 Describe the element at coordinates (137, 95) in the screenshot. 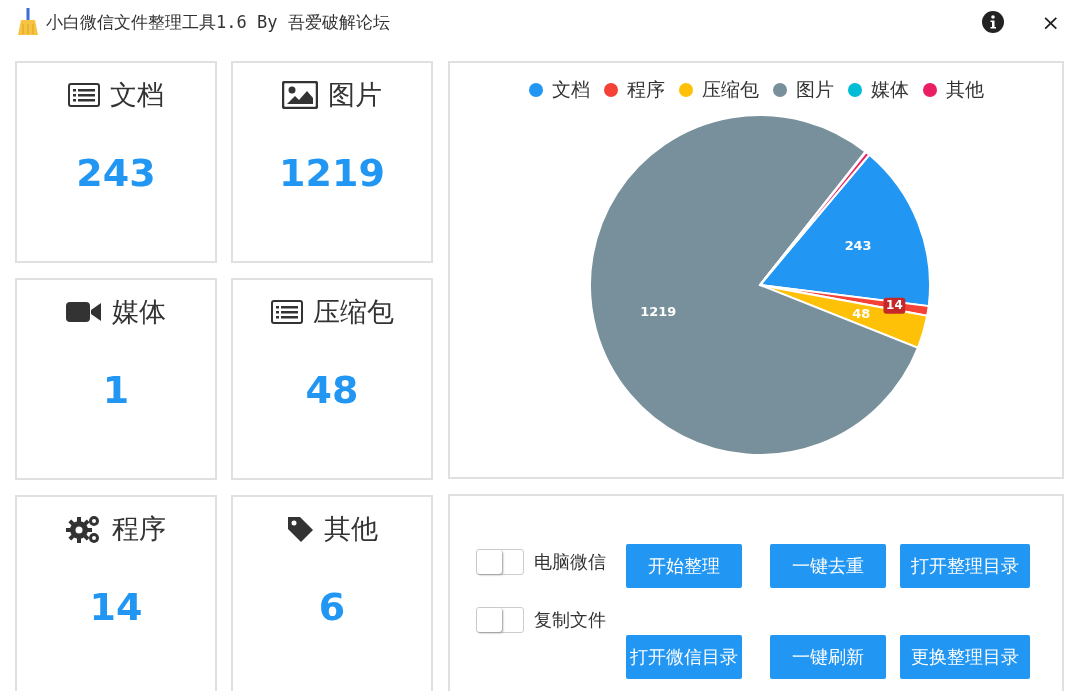

I see `category-label: 文档` at that location.